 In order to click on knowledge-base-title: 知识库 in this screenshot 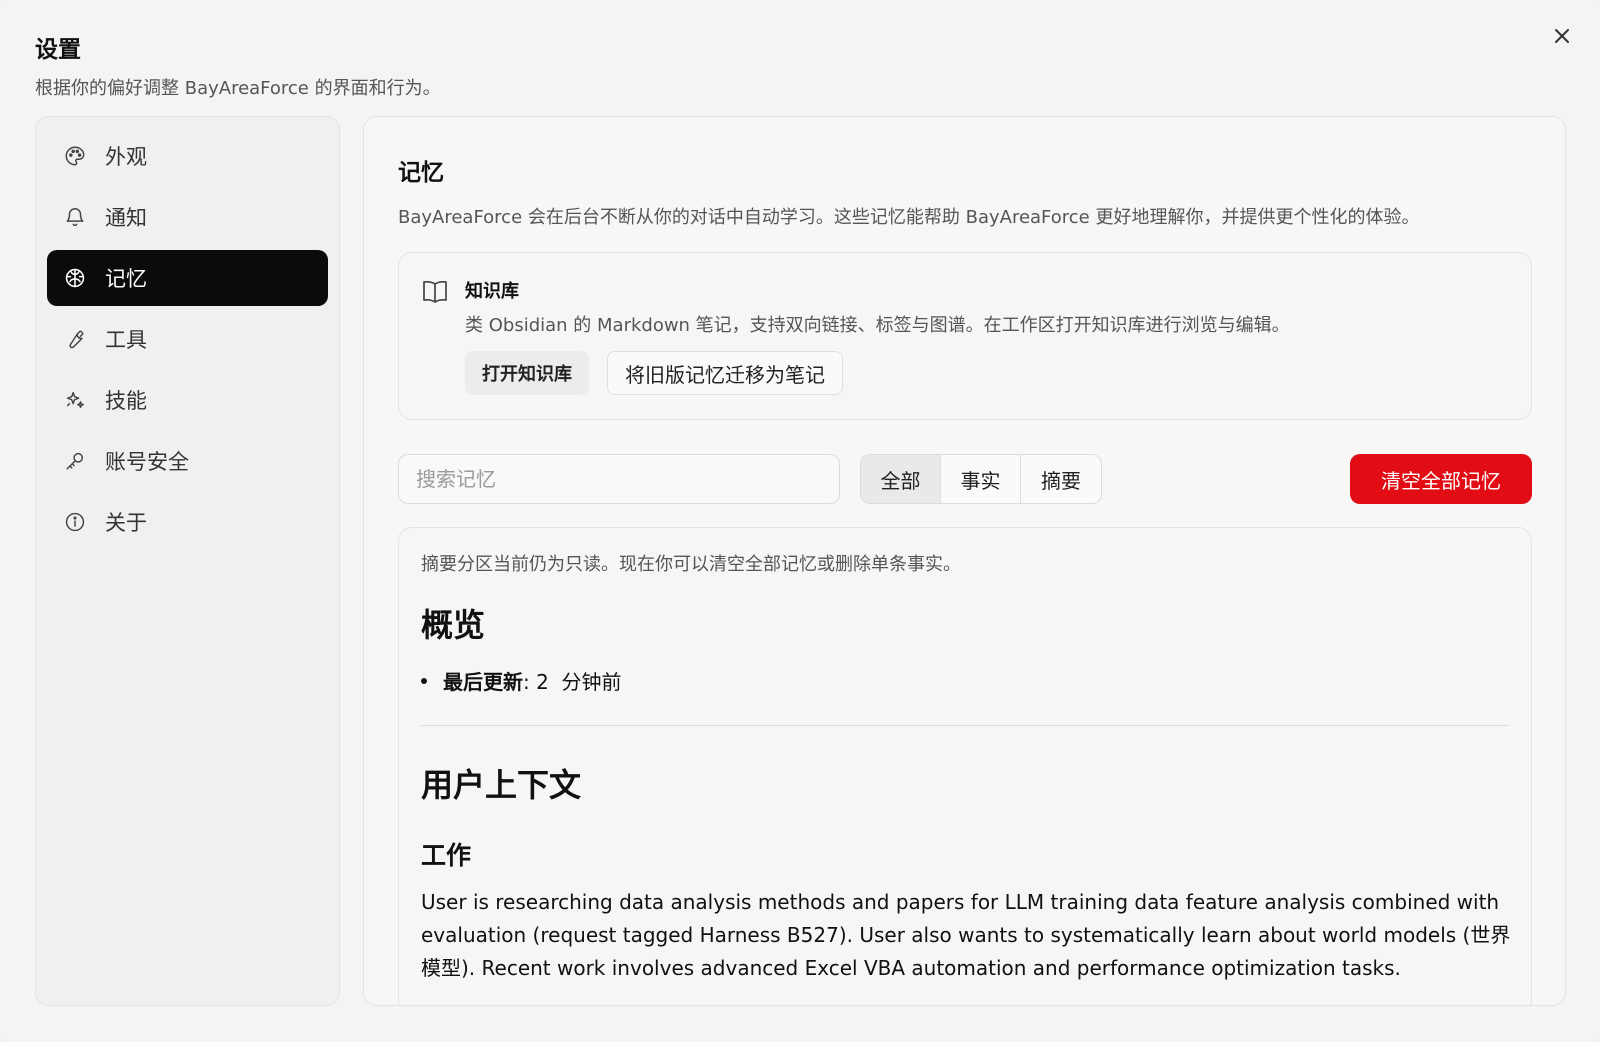, I will do `click(492, 291)`.